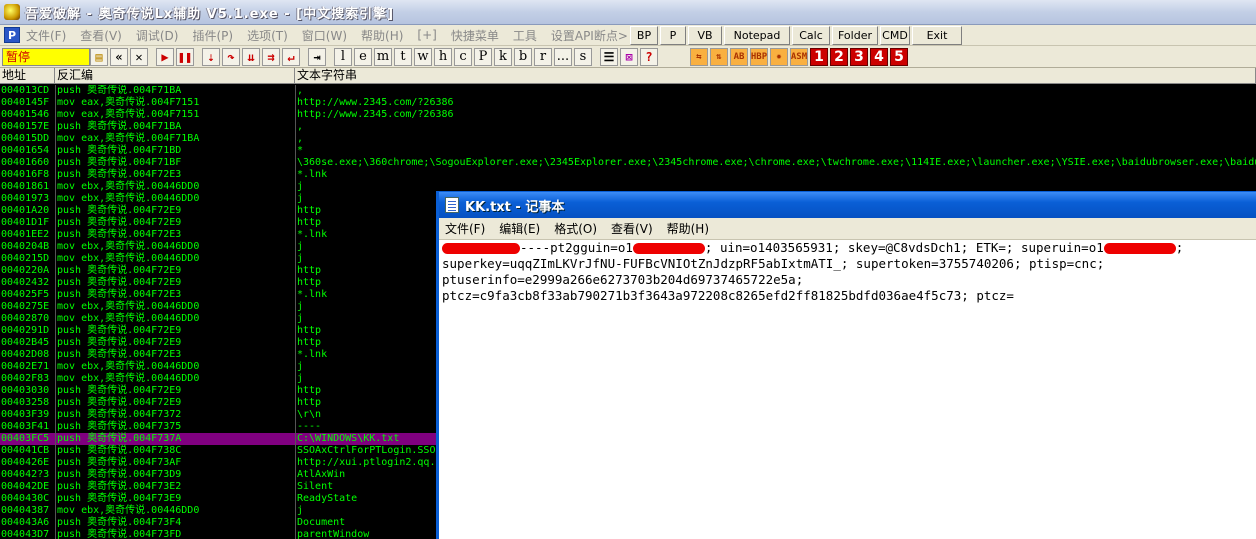 Image resolution: width=1256 pixels, height=539 pixels. What do you see at coordinates (25, 366) in the screenshot?
I see `cell-address: 00402E71` at bounding box center [25, 366].